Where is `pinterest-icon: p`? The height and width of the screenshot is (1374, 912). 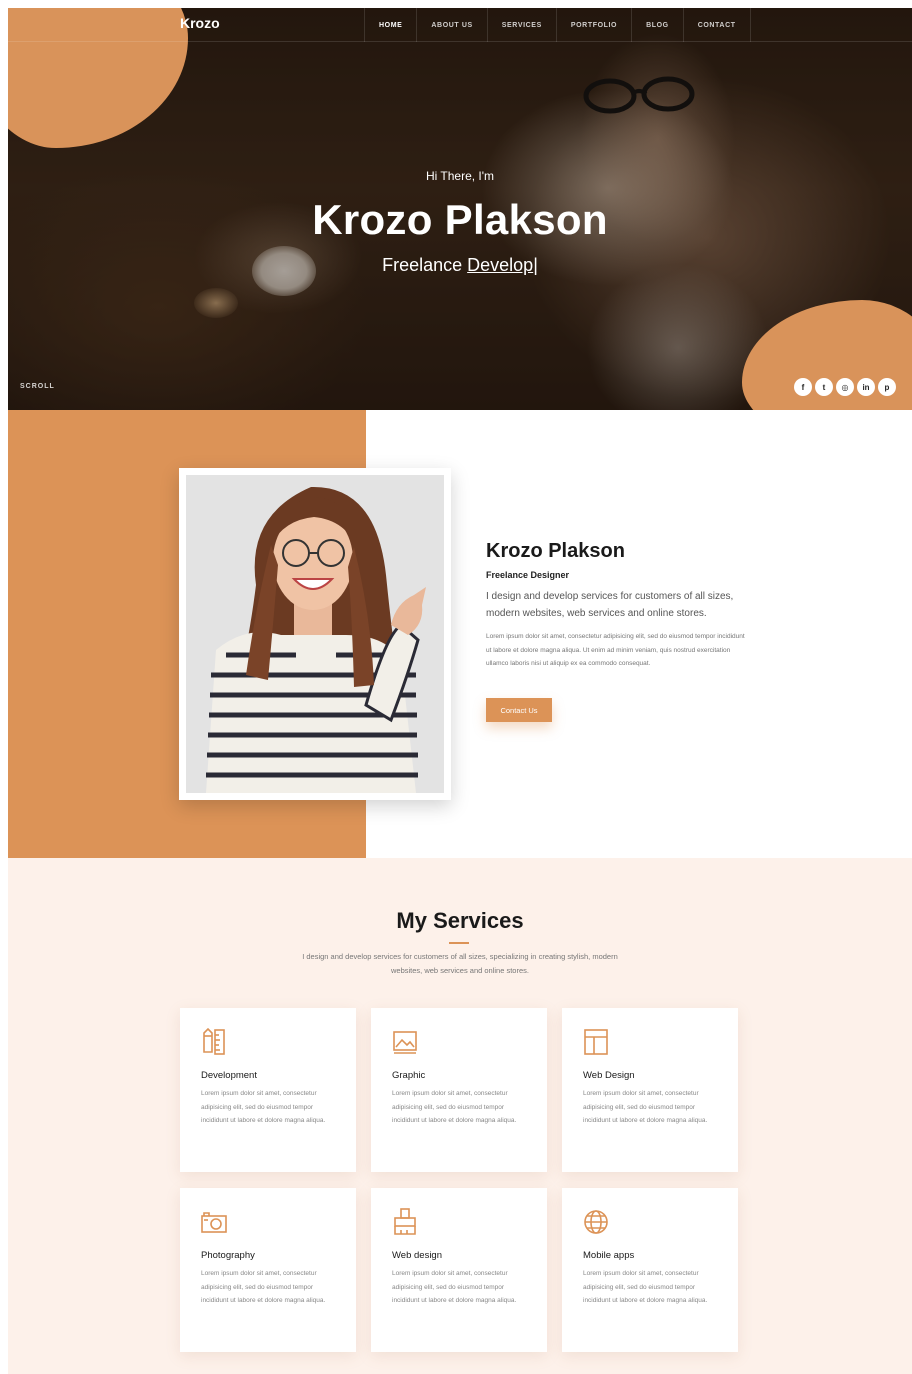
pinterest-icon: p is located at coordinates (887, 387).